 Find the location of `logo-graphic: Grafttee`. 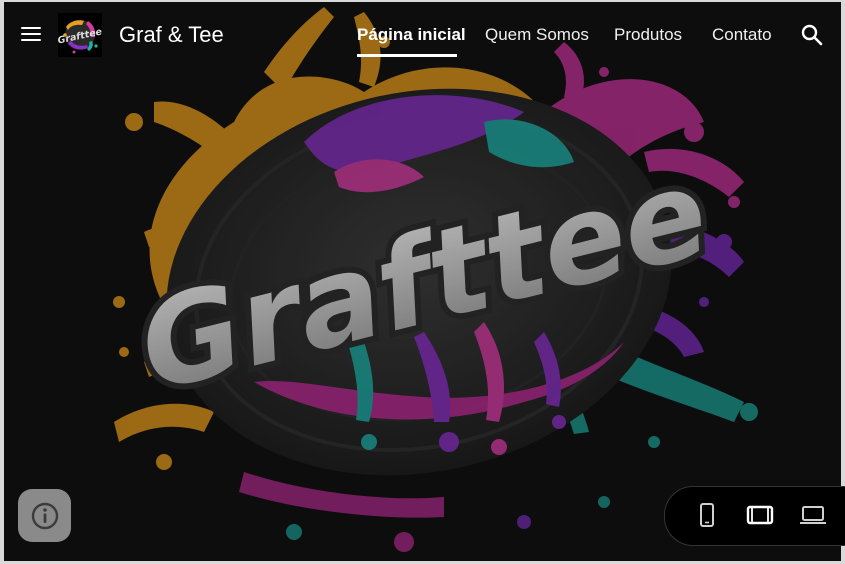

logo-graphic: Grafttee is located at coordinates (80, 35).